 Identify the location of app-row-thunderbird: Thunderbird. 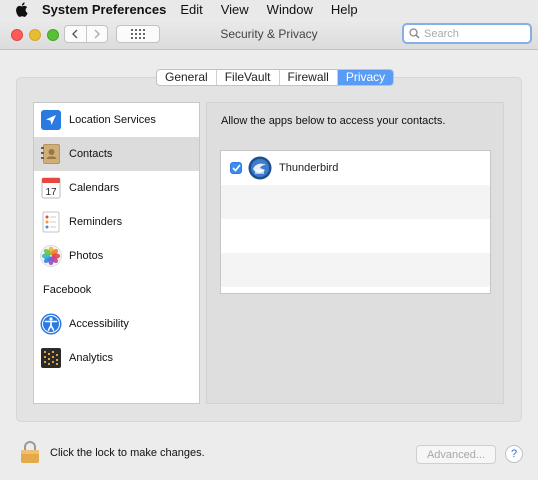
(355, 168).